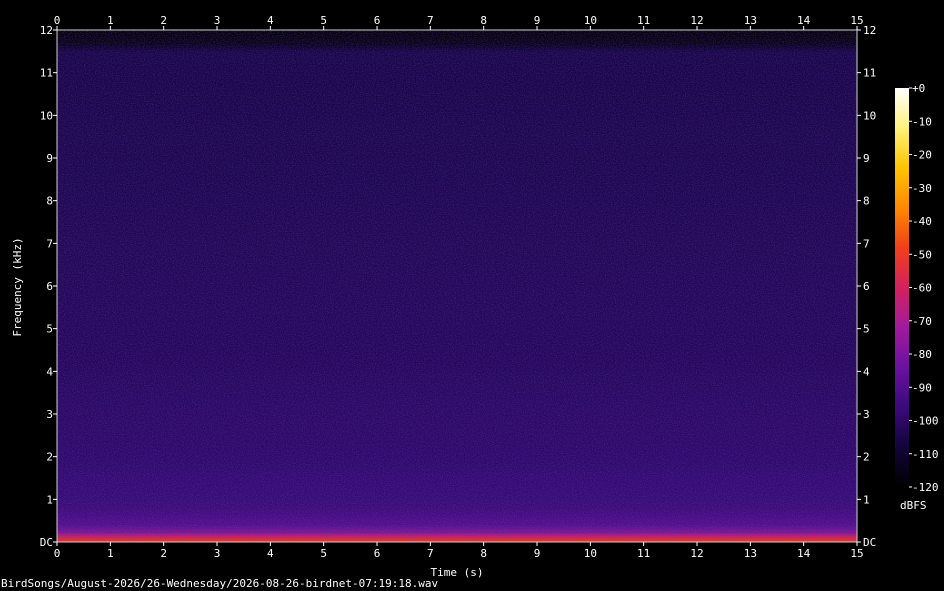 Image resolution: width=944 pixels, height=591 pixels. Describe the element at coordinates (49, 414) in the screenshot. I see `y-tick-label: 3` at that location.